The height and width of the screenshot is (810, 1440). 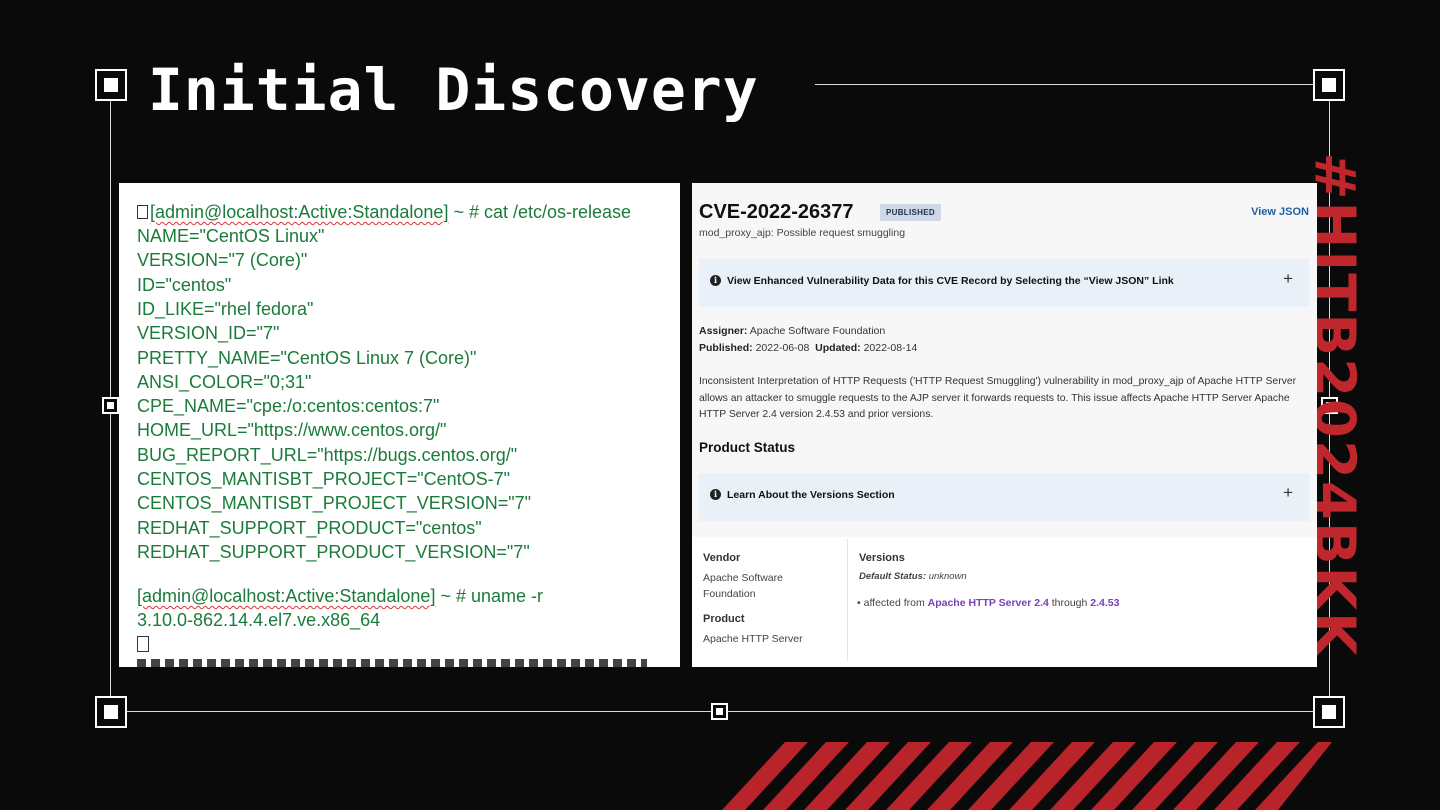 I want to click on os-release-line: CENTOS_MANTISBT_PROJECT_VERSION="7", so click(x=334, y=503).